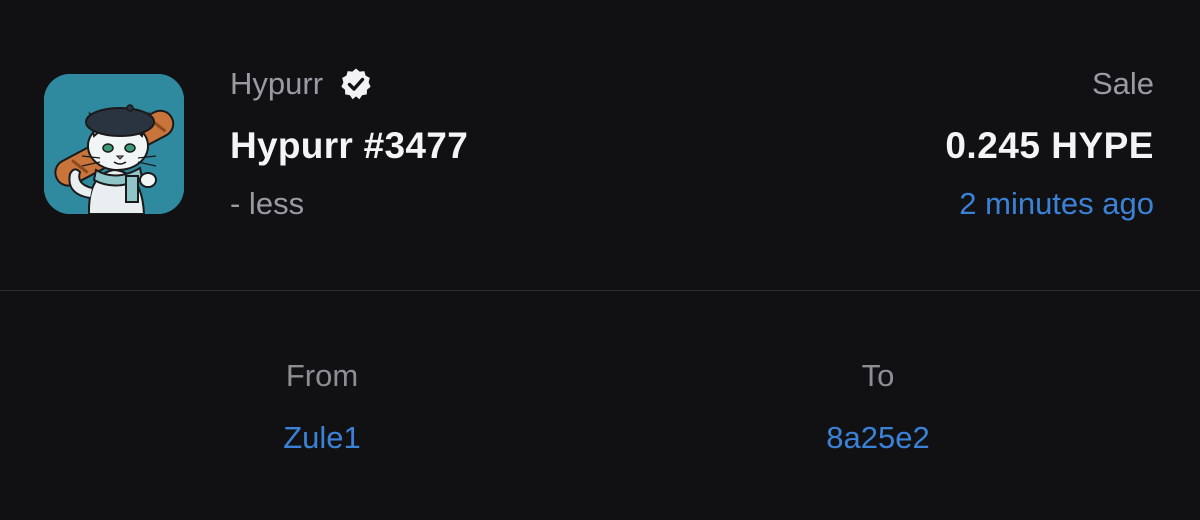  I want to click on to-label: To, so click(878, 375).